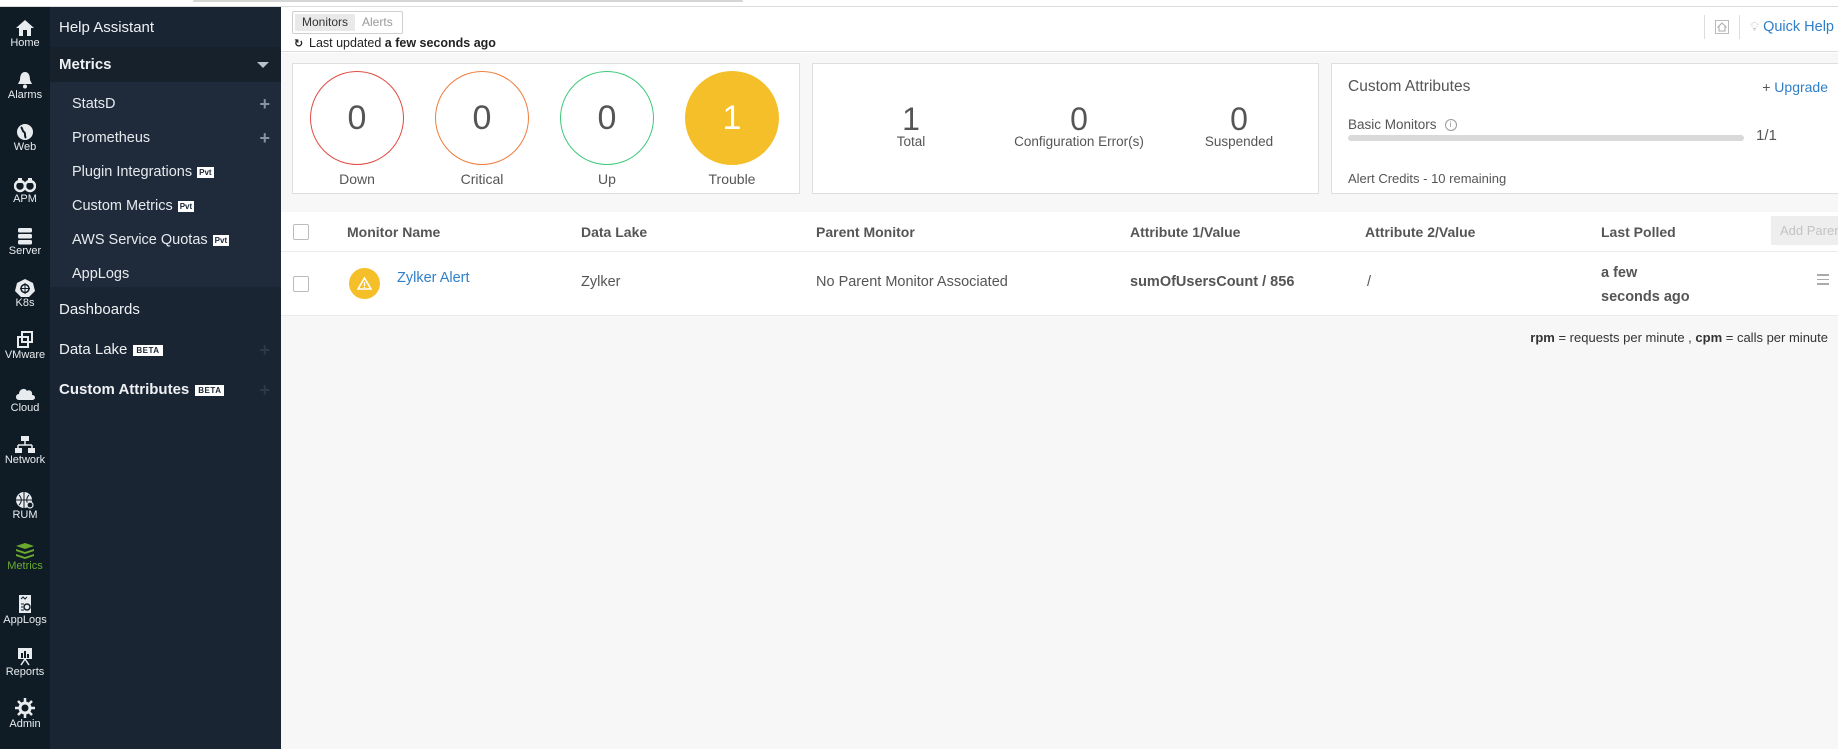  What do you see at coordinates (1638, 232) in the screenshot?
I see `col-last-polled: Last Polled` at bounding box center [1638, 232].